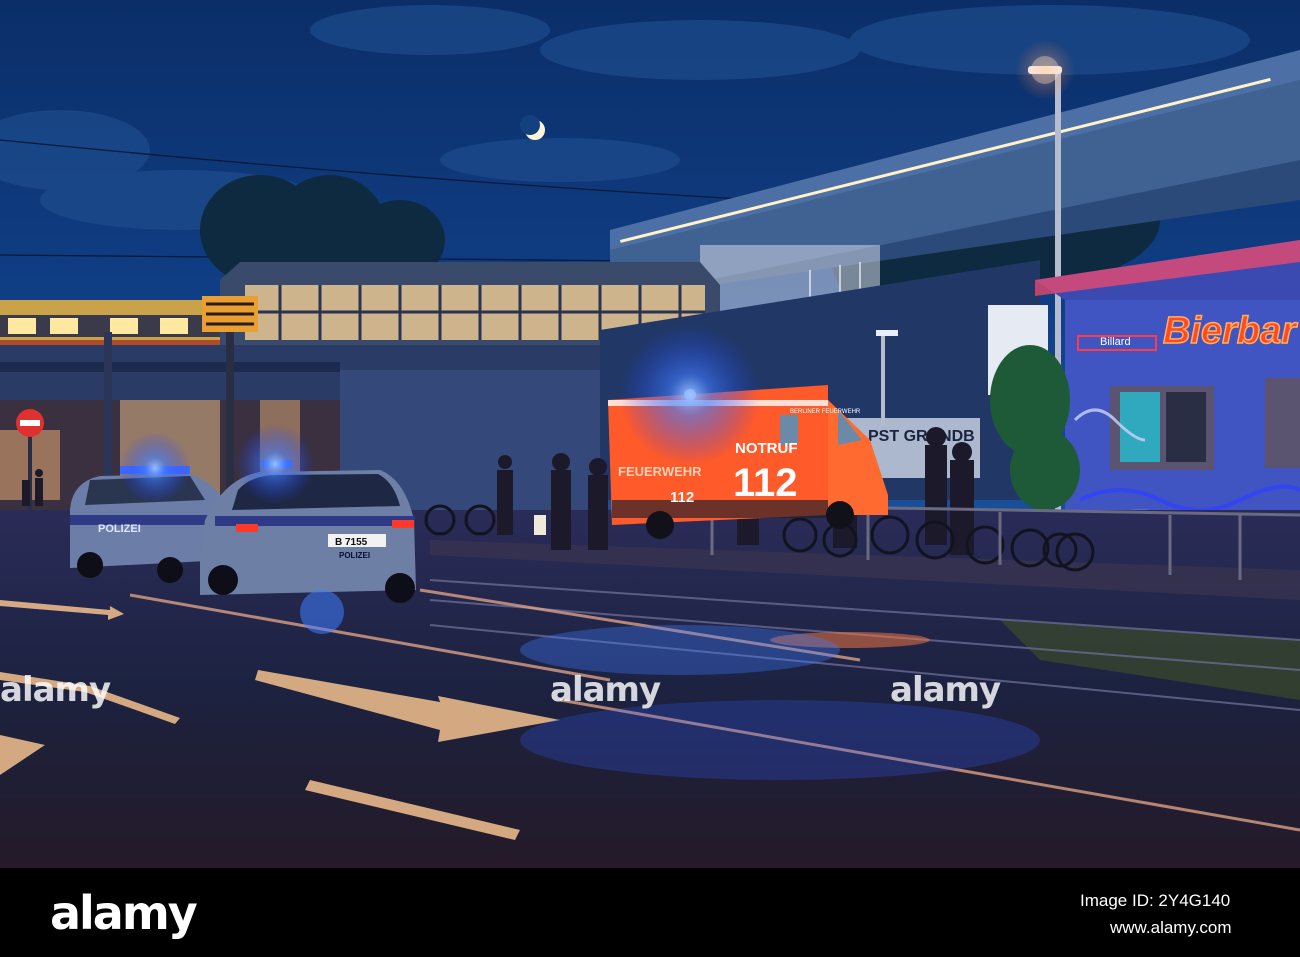 This screenshot has width=1300, height=957. What do you see at coordinates (351, 542) in the screenshot?
I see `police-plate-text: B 7155` at bounding box center [351, 542].